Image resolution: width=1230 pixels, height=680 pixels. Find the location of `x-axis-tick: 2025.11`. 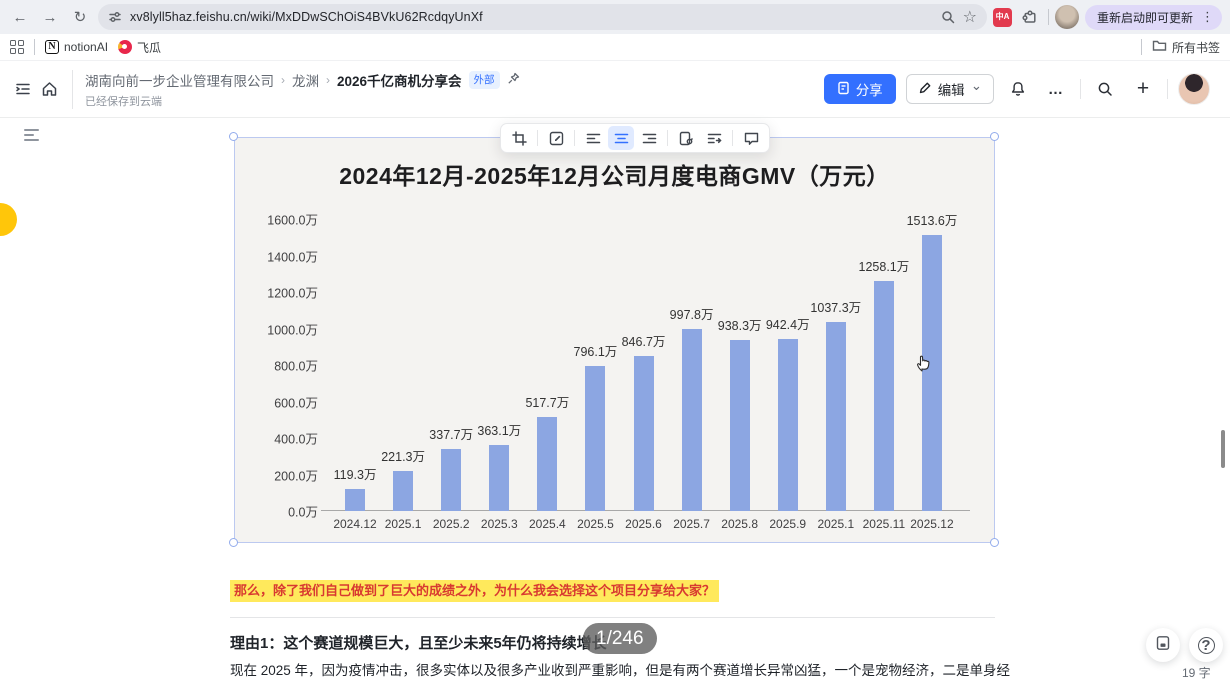

x-axis-tick: 2025.11 is located at coordinates (884, 524).